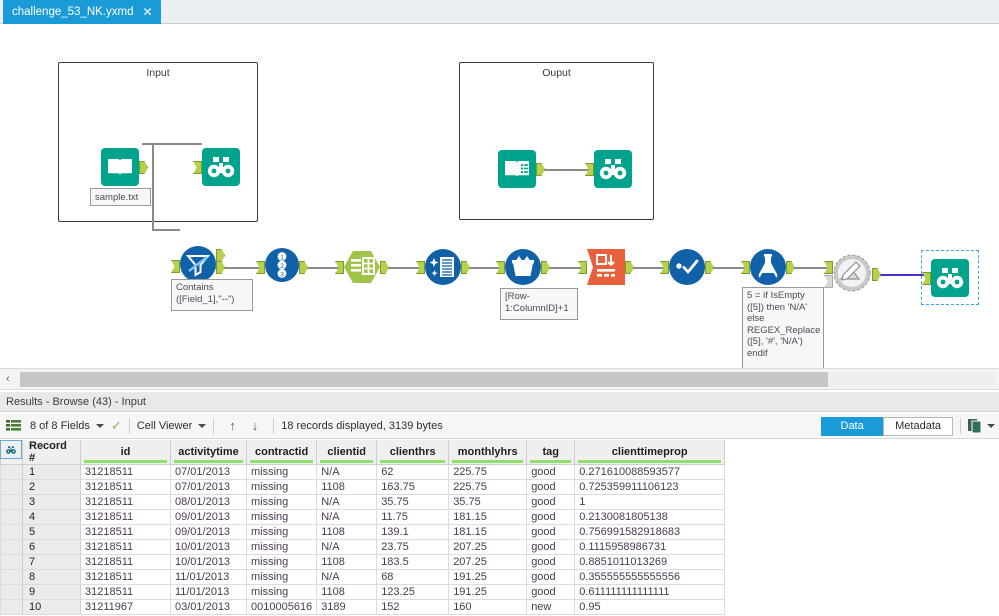 This screenshot has width=999, height=616. I want to click on table-cell: 62, so click(413, 472).